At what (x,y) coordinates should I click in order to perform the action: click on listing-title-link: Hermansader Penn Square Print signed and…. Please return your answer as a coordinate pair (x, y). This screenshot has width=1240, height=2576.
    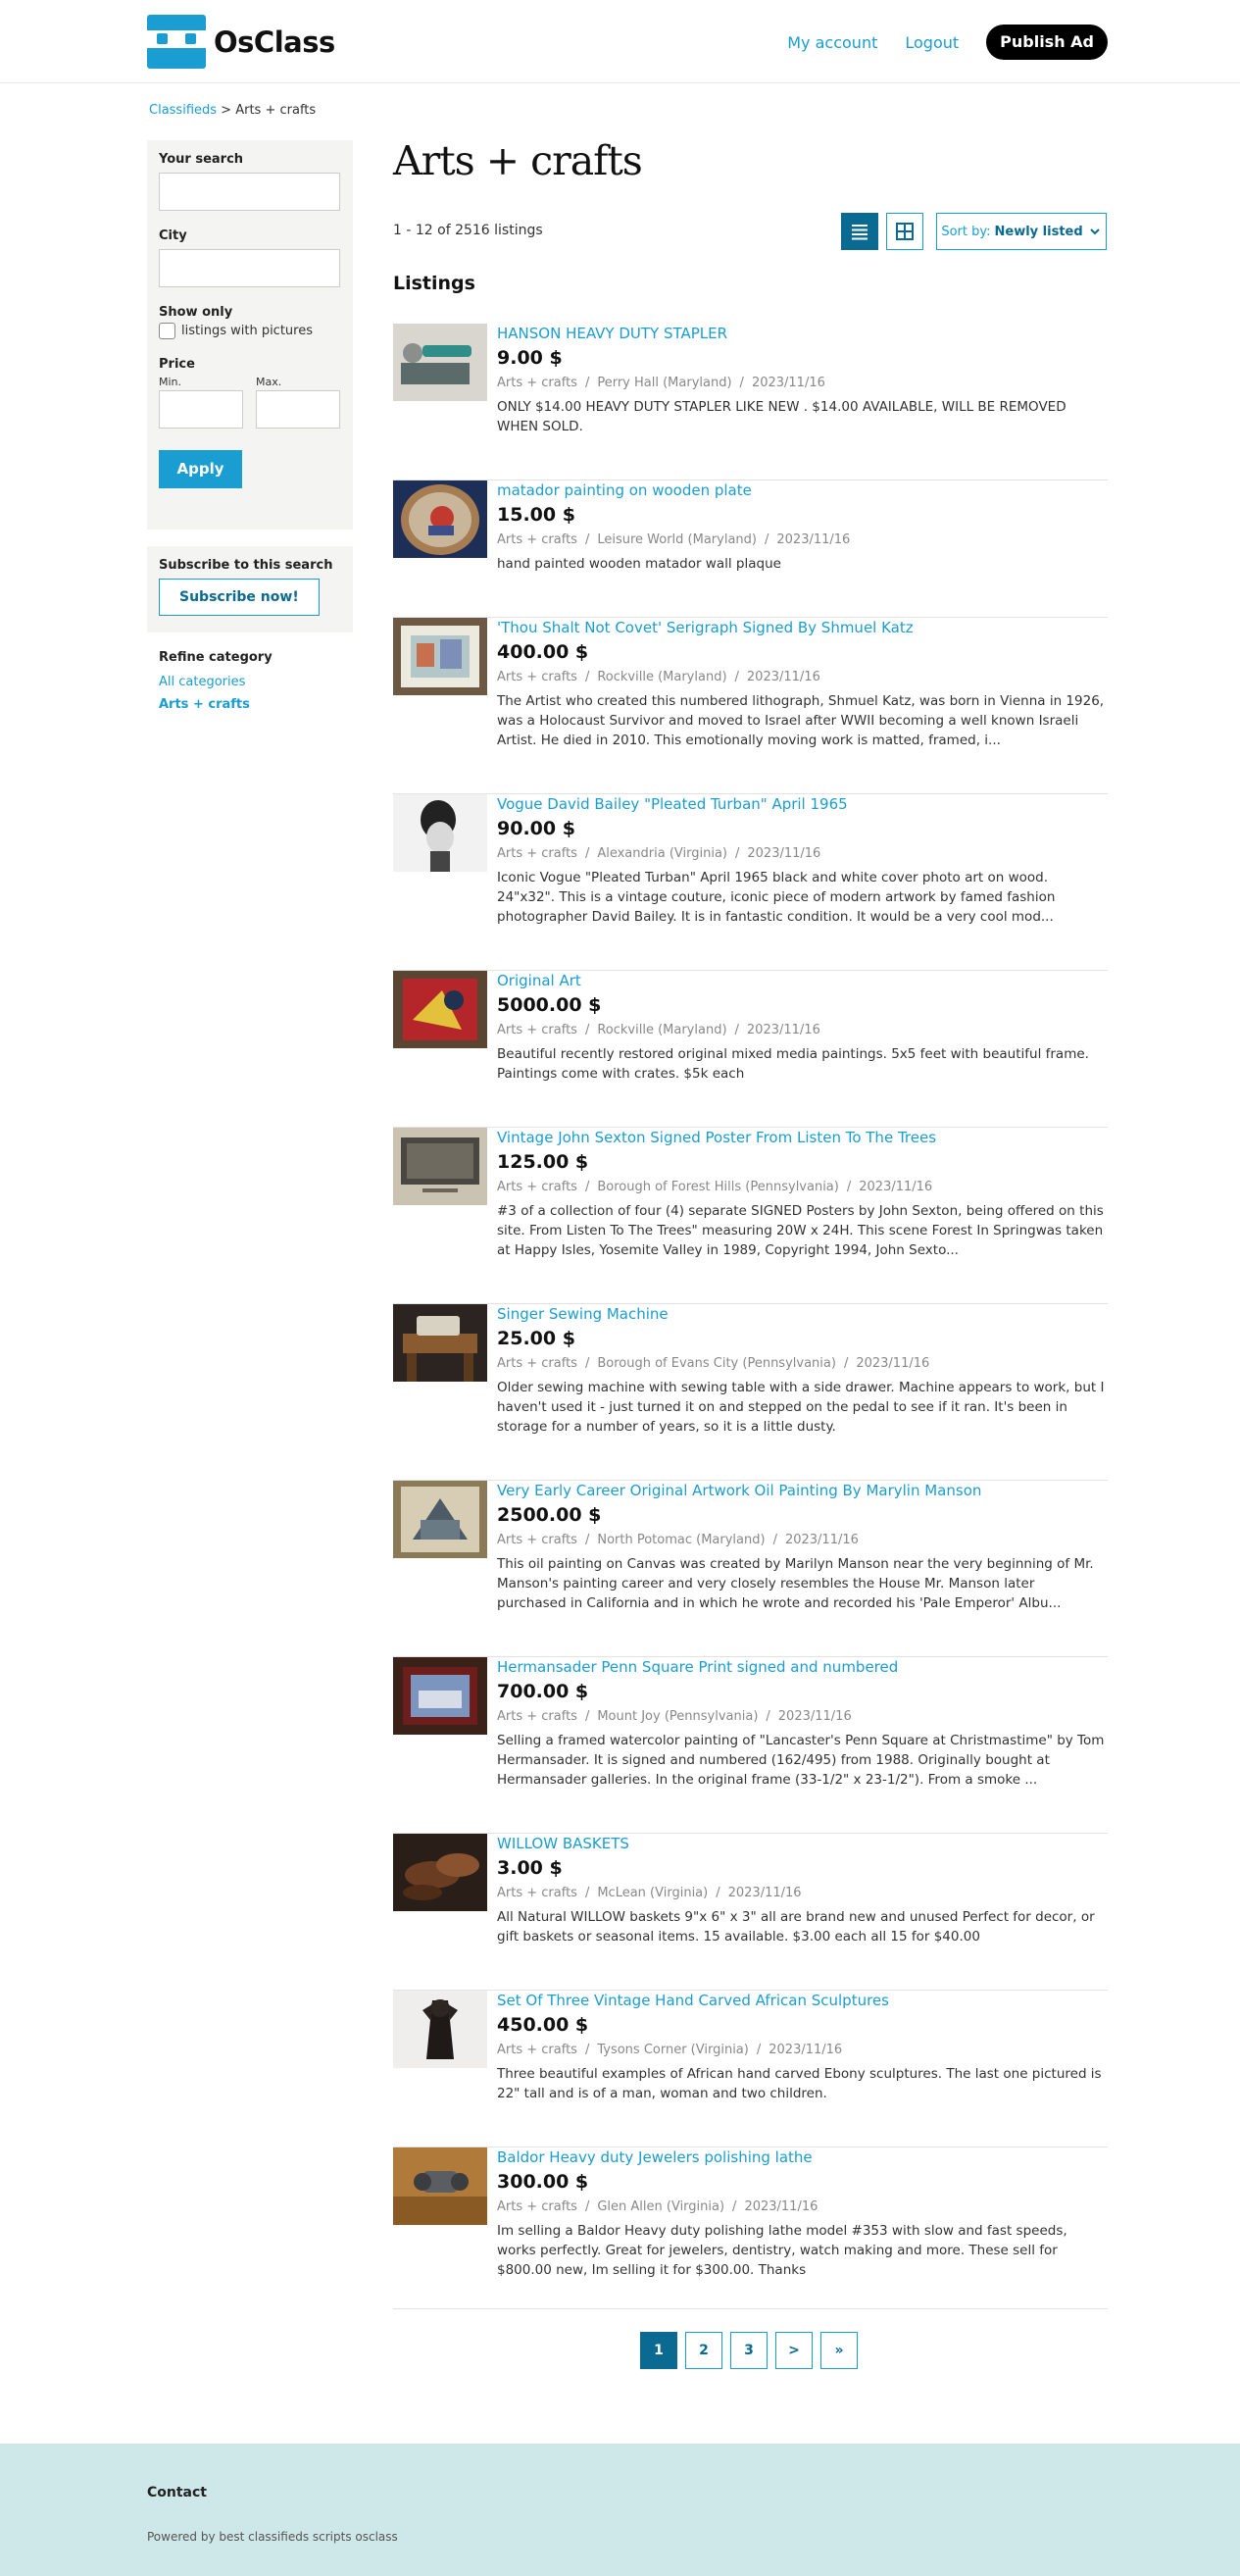
    Looking at the image, I should click on (802, 1667).